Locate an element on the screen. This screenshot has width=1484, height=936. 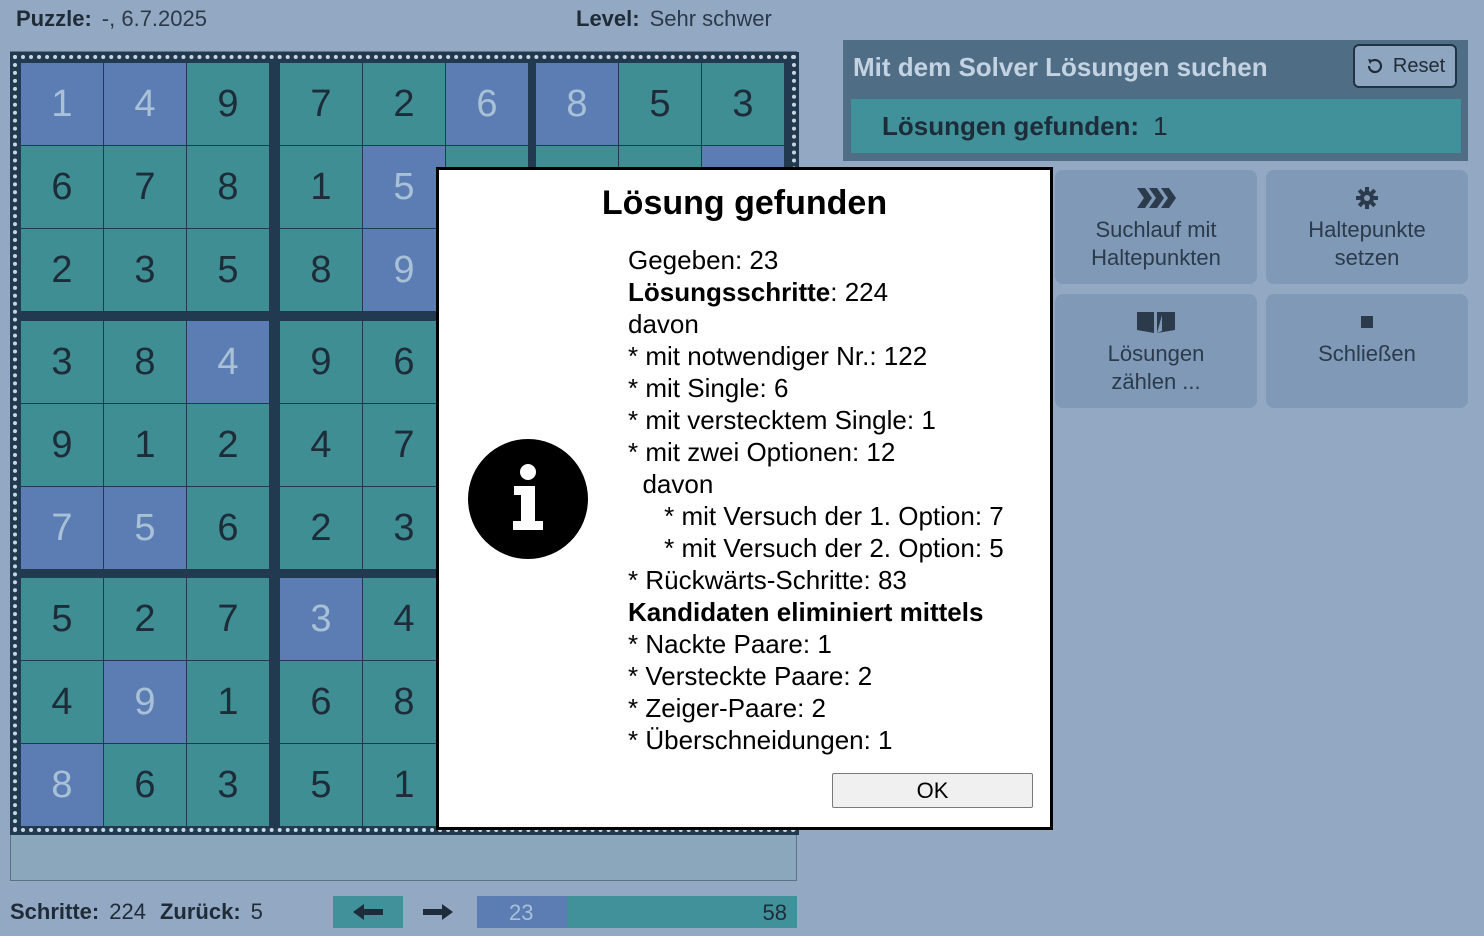
solutions-label: Lösungen gefunden: is located at coordinates (1011, 125).